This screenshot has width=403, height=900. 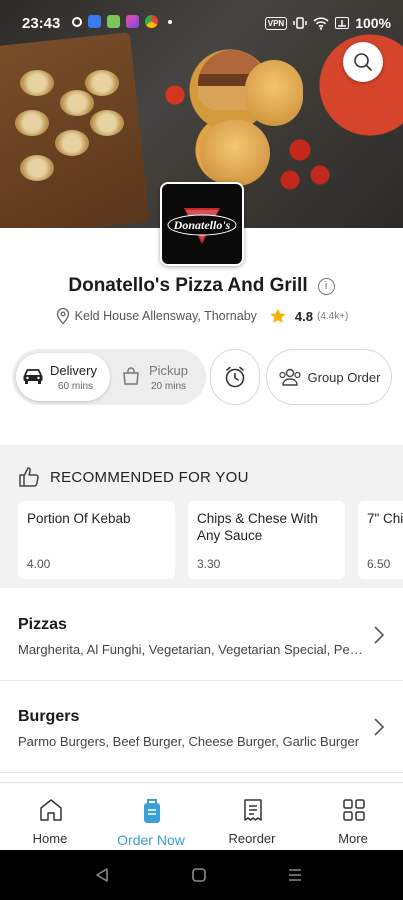 What do you see at coordinates (169, 370) in the screenshot?
I see `pickup-label: Pickup` at bounding box center [169, 370].